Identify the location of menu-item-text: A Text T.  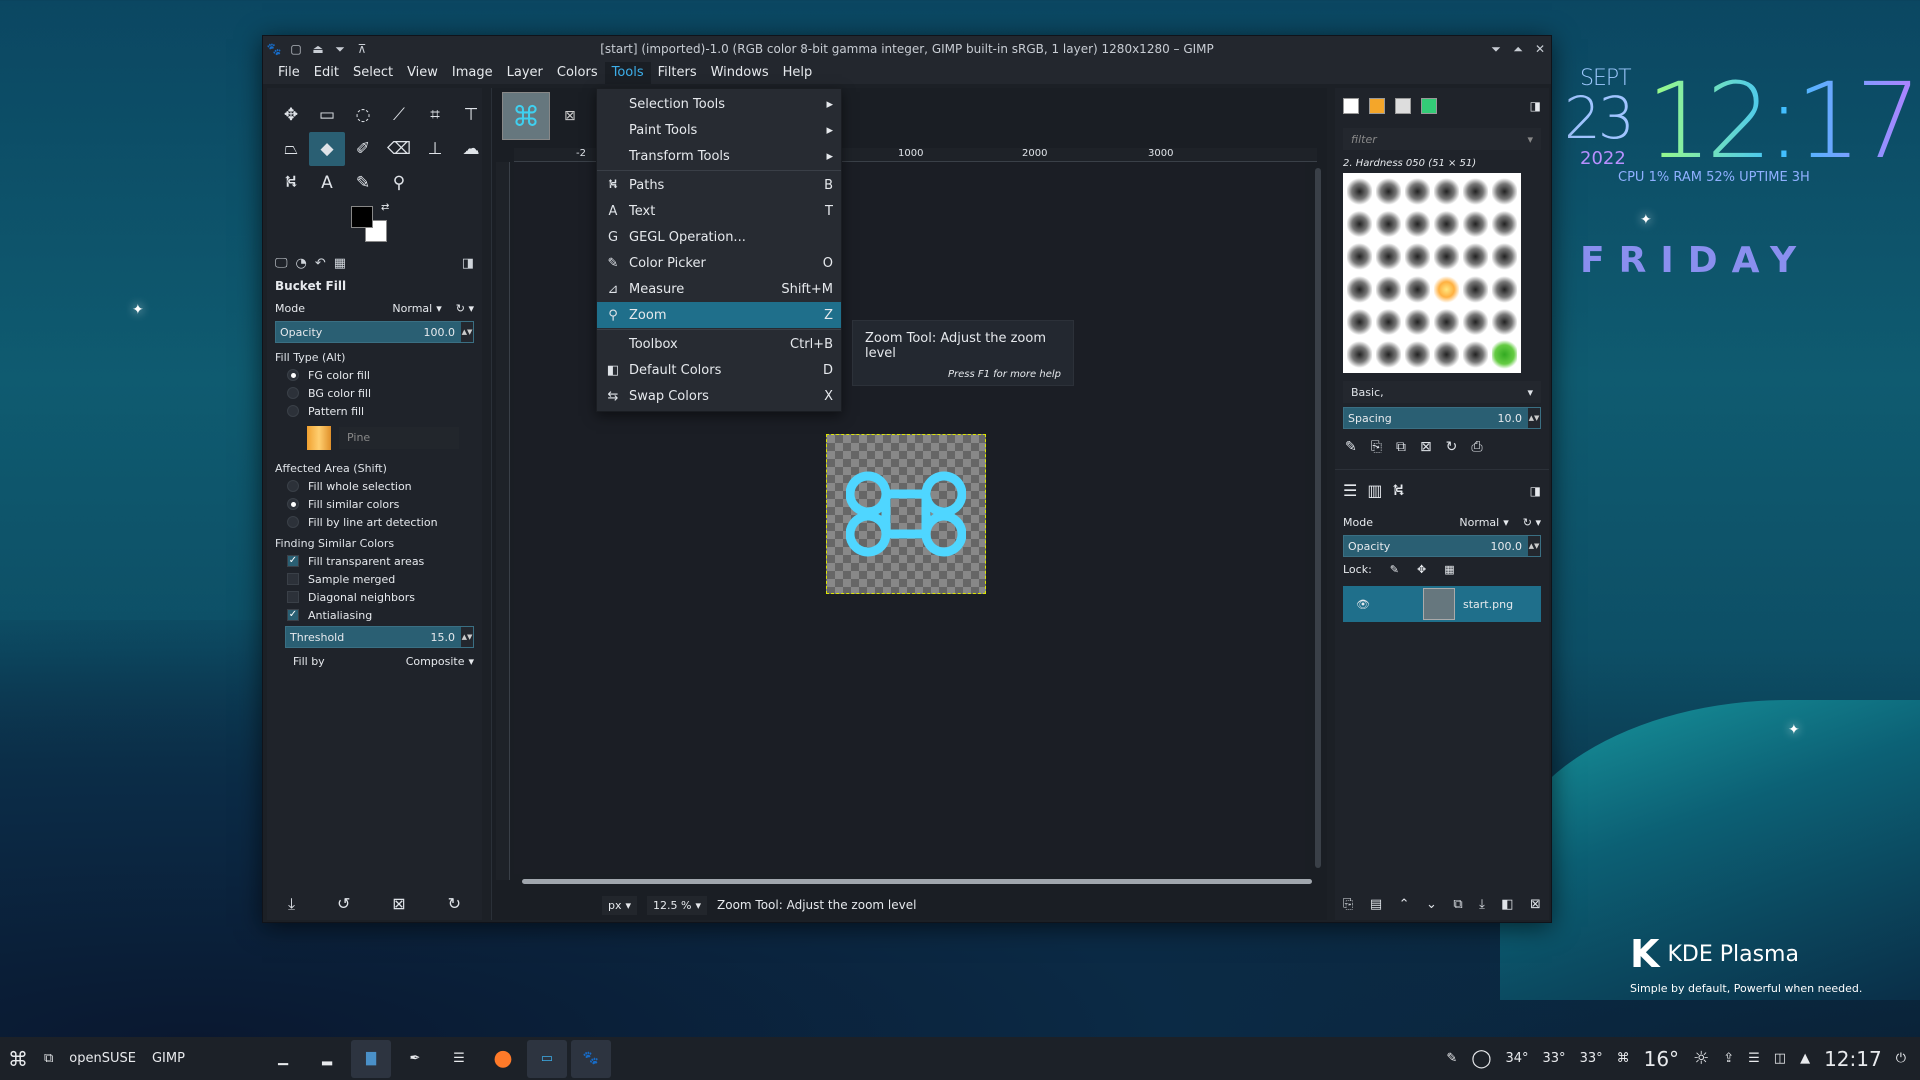
(719, 211).